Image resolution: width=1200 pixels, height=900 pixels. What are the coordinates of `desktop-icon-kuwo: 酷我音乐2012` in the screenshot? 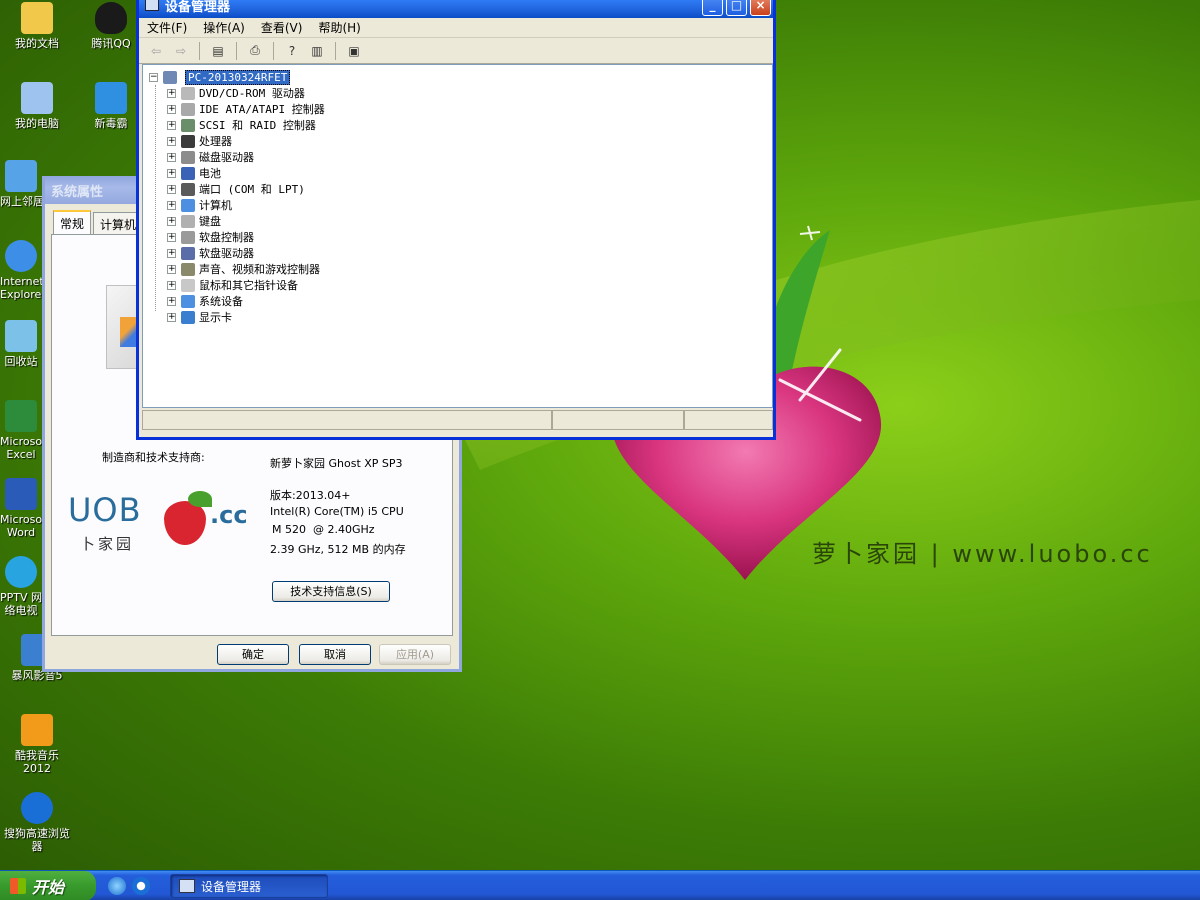 It's located at (37, 744).